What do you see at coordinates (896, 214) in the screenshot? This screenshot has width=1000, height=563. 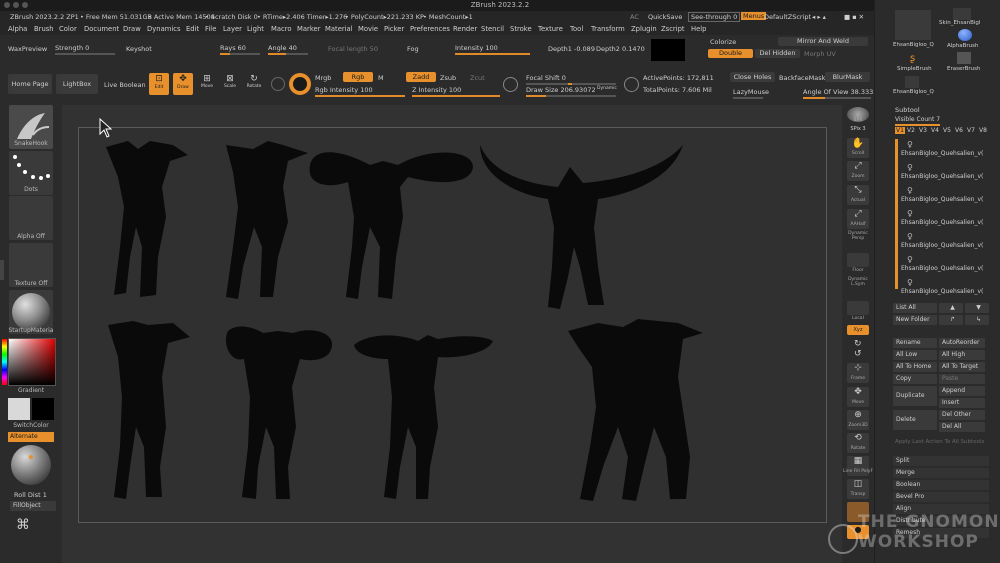 I see `subtool-scrollbar` at bounding box center [896, 214].